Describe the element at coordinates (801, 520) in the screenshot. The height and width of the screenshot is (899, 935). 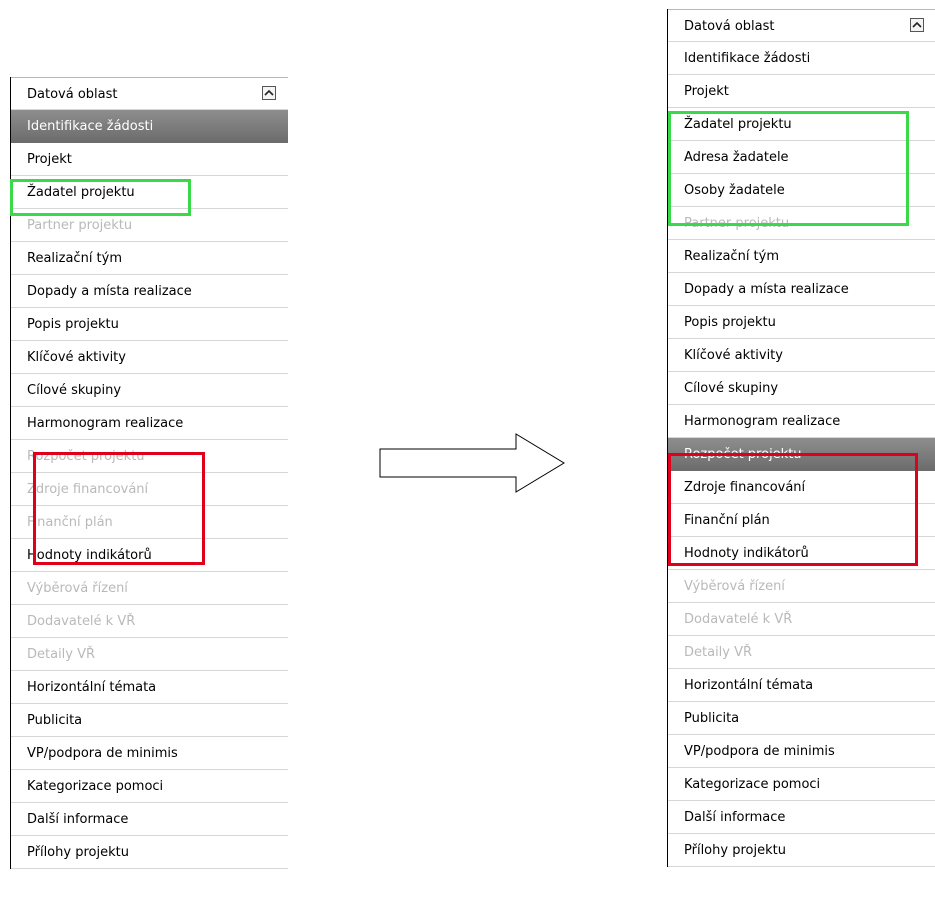
I see `right-list-item: Finanční plán` at that location.